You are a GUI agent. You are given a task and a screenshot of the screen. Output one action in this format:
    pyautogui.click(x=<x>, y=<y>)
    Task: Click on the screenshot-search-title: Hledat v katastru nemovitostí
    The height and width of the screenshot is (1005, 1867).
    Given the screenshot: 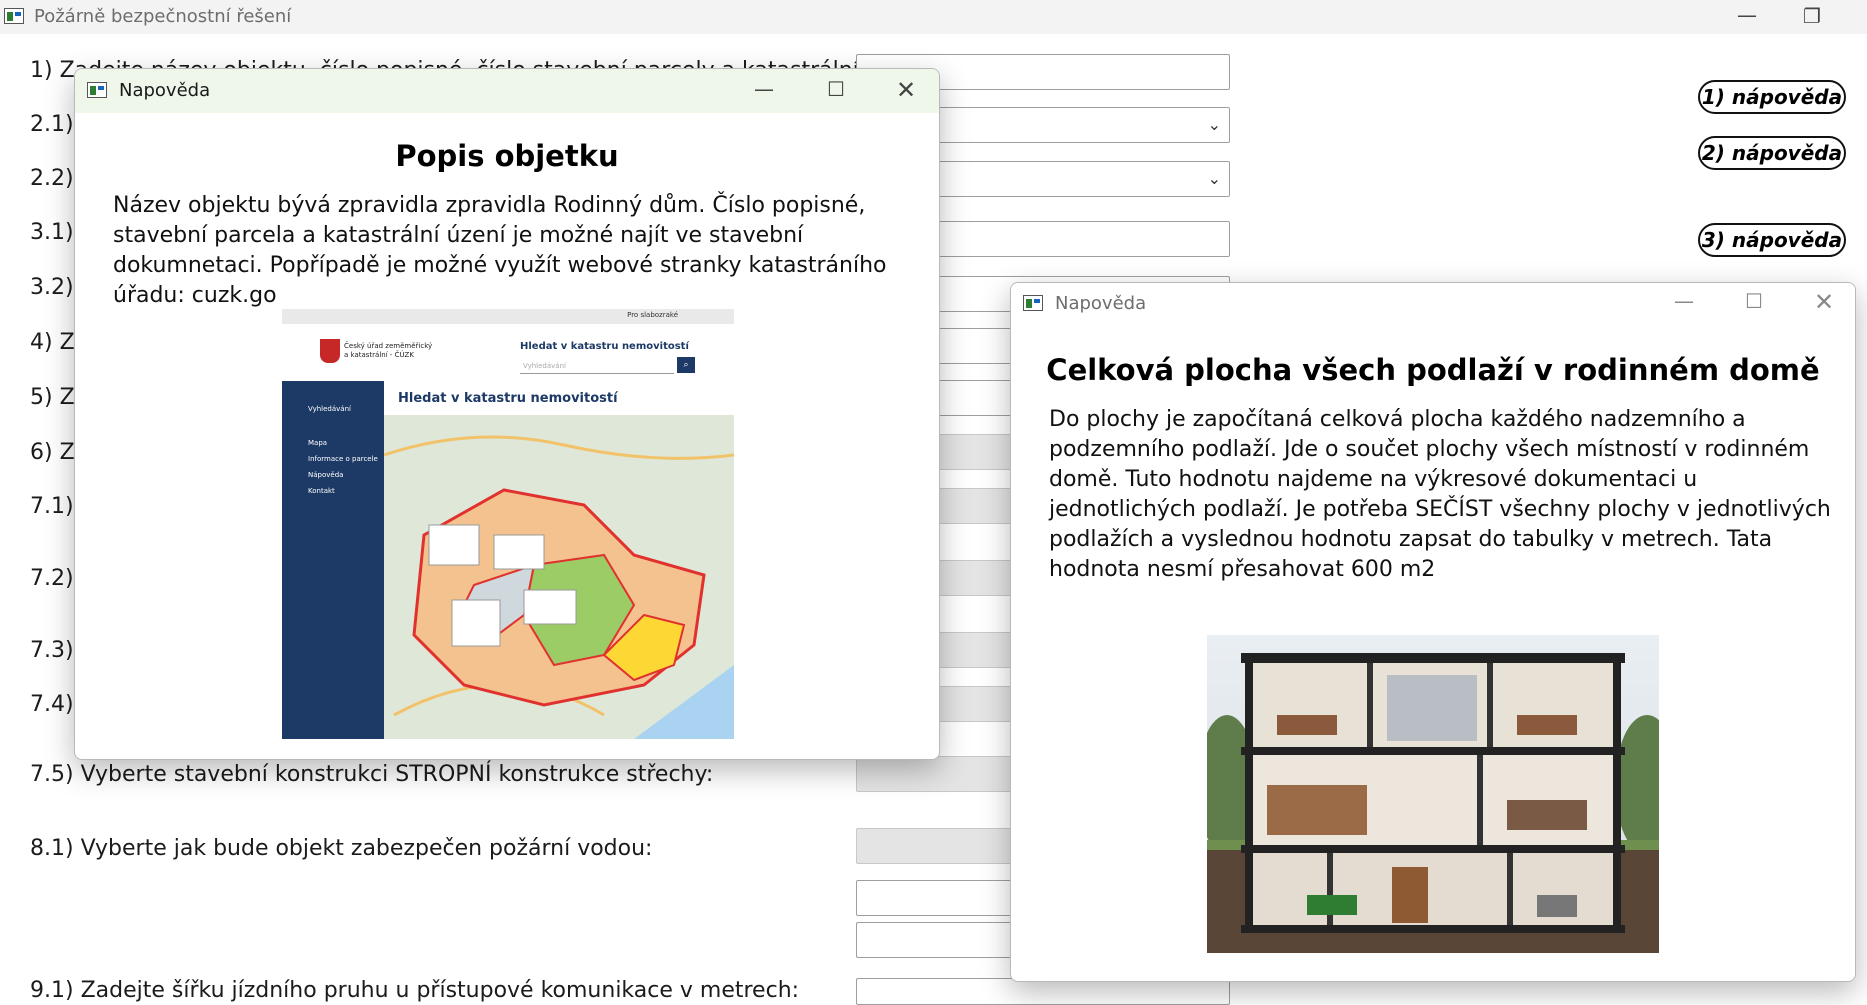 What is the action you would take?
    pyautogui.click(x=604, y=346)
    